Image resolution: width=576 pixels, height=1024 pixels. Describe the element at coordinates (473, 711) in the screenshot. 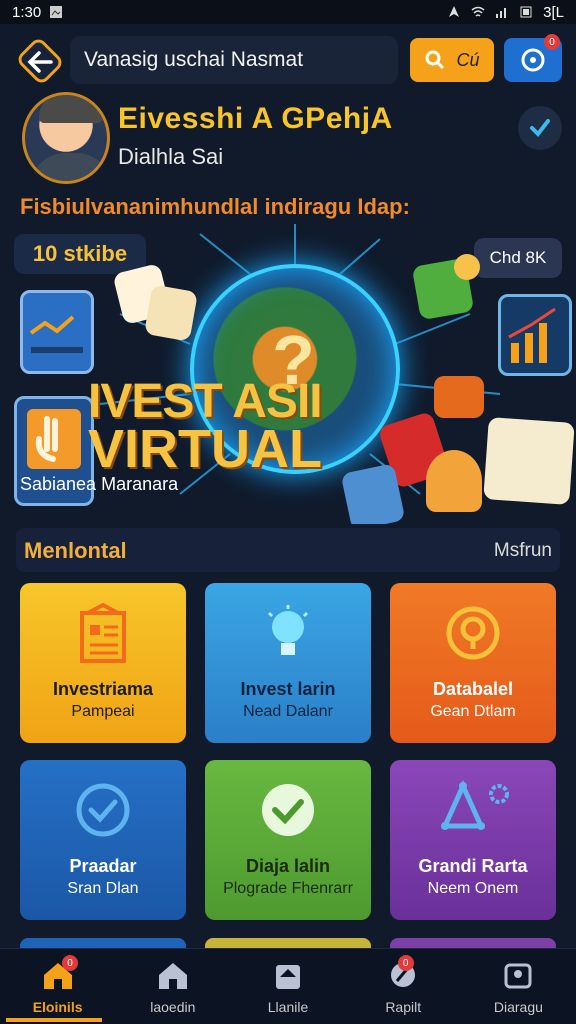

I see `card-subtitle: Gean Dtlam` at that location.